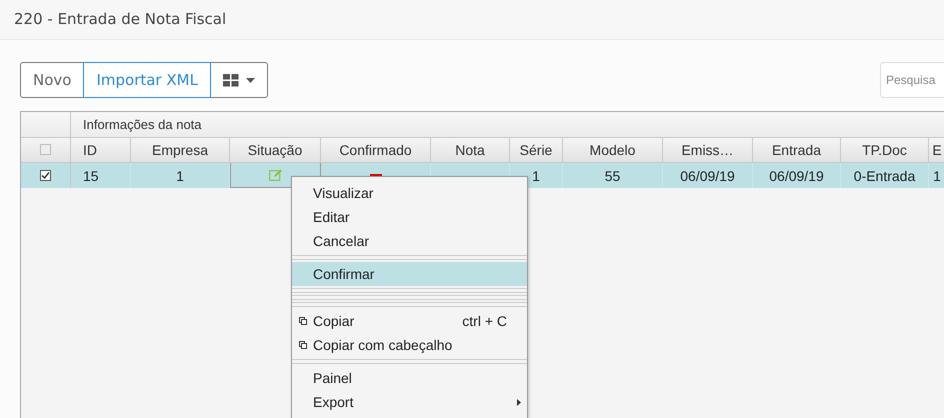 The height and width of the screenshot is (418, 944). Describe the element at coordinates (519, 402) in the screenshot. I see `submenu-arrow-icon` at that location.